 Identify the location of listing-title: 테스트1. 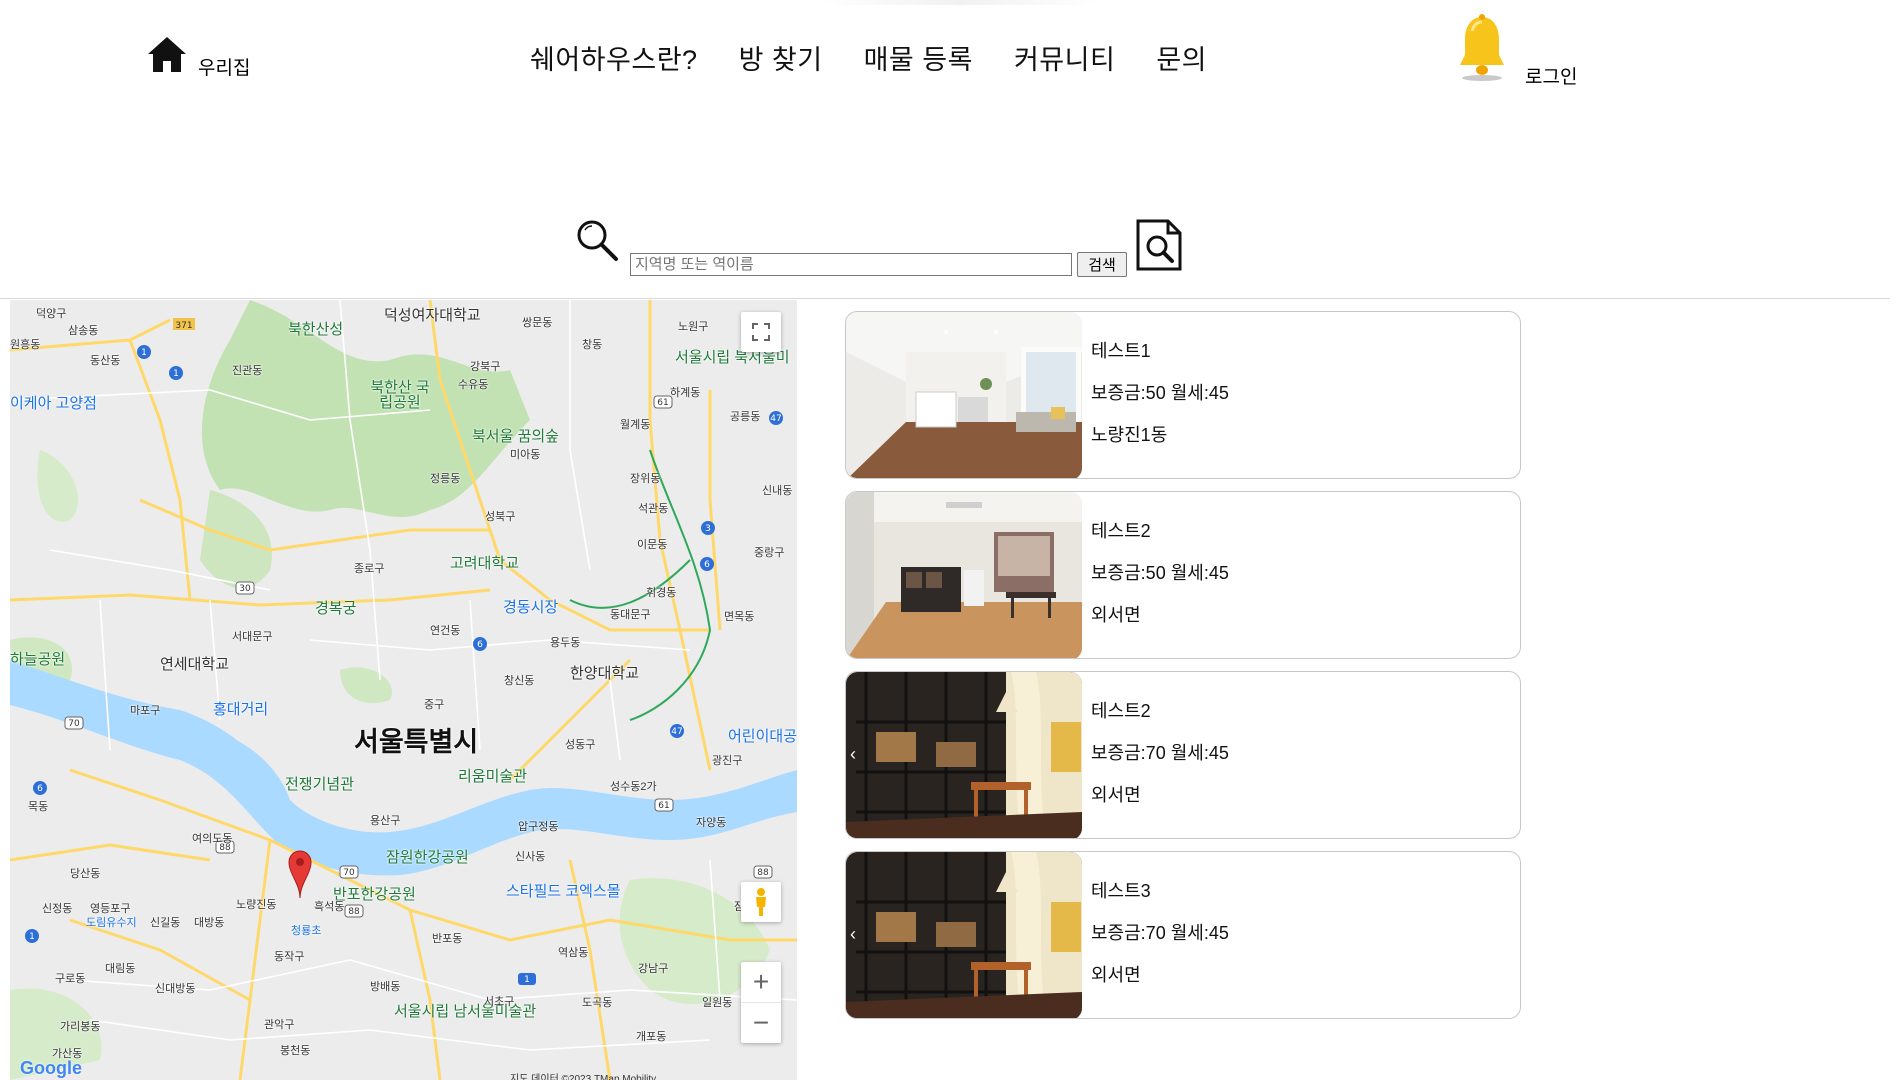
(1121, 351).